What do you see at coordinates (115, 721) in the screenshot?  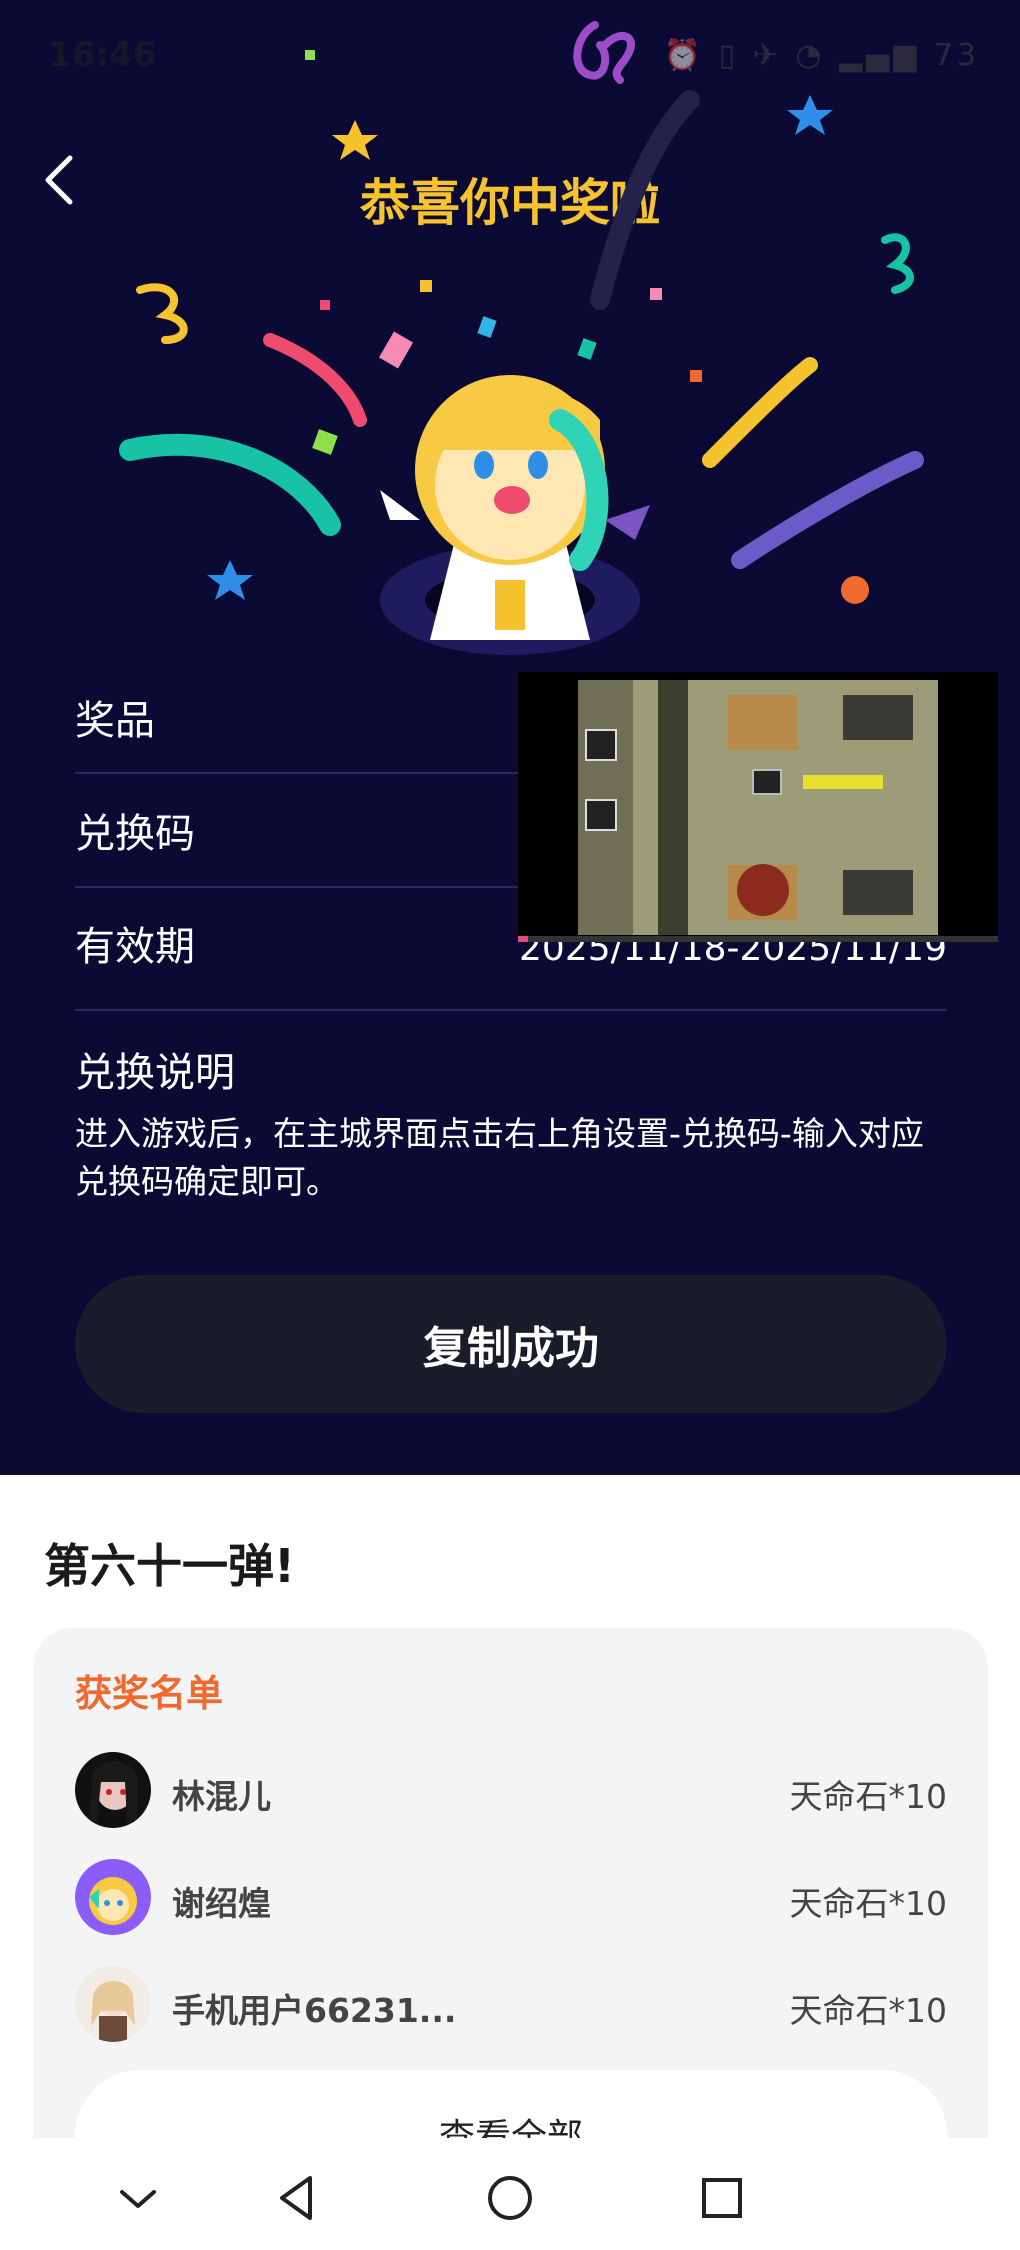 I see `prize-label: 奖品` at bounding box center [115, 721].